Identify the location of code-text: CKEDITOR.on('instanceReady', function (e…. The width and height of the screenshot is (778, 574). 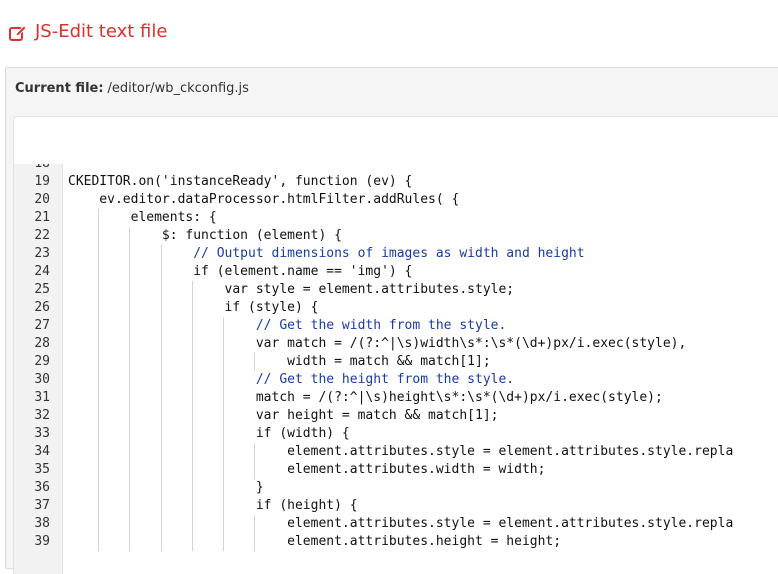
(240, 181).